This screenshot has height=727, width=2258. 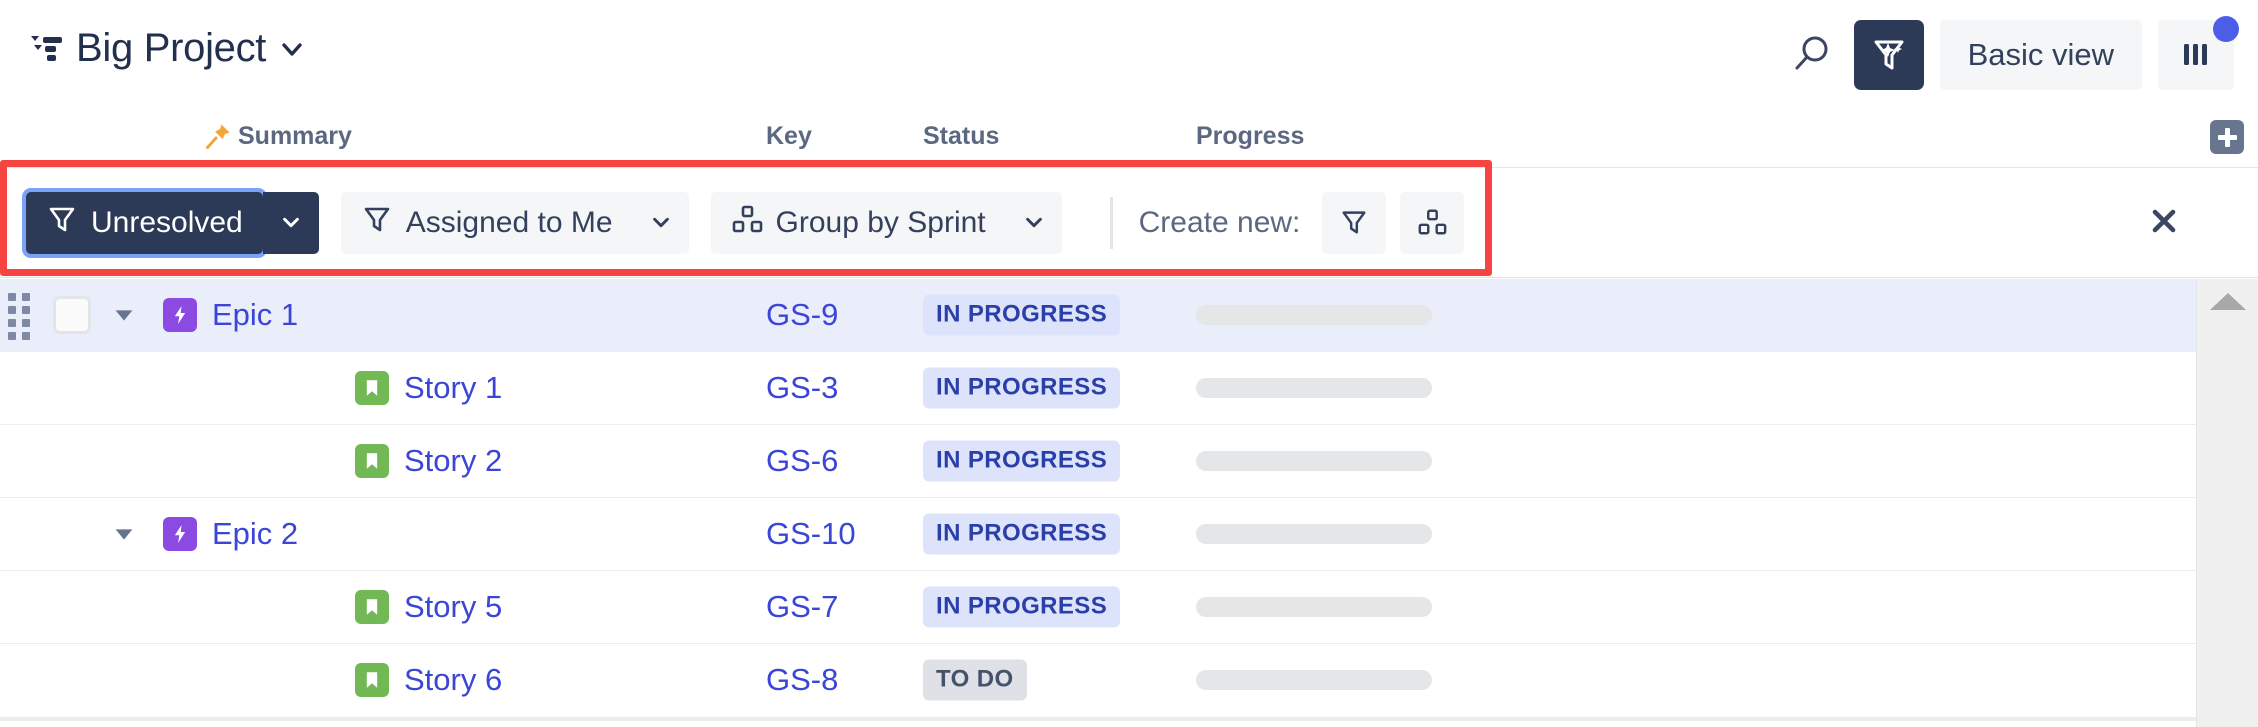 I want to click on filter-chip-group-by-sprint: Group by Sprint, so click(x=886, y=223).